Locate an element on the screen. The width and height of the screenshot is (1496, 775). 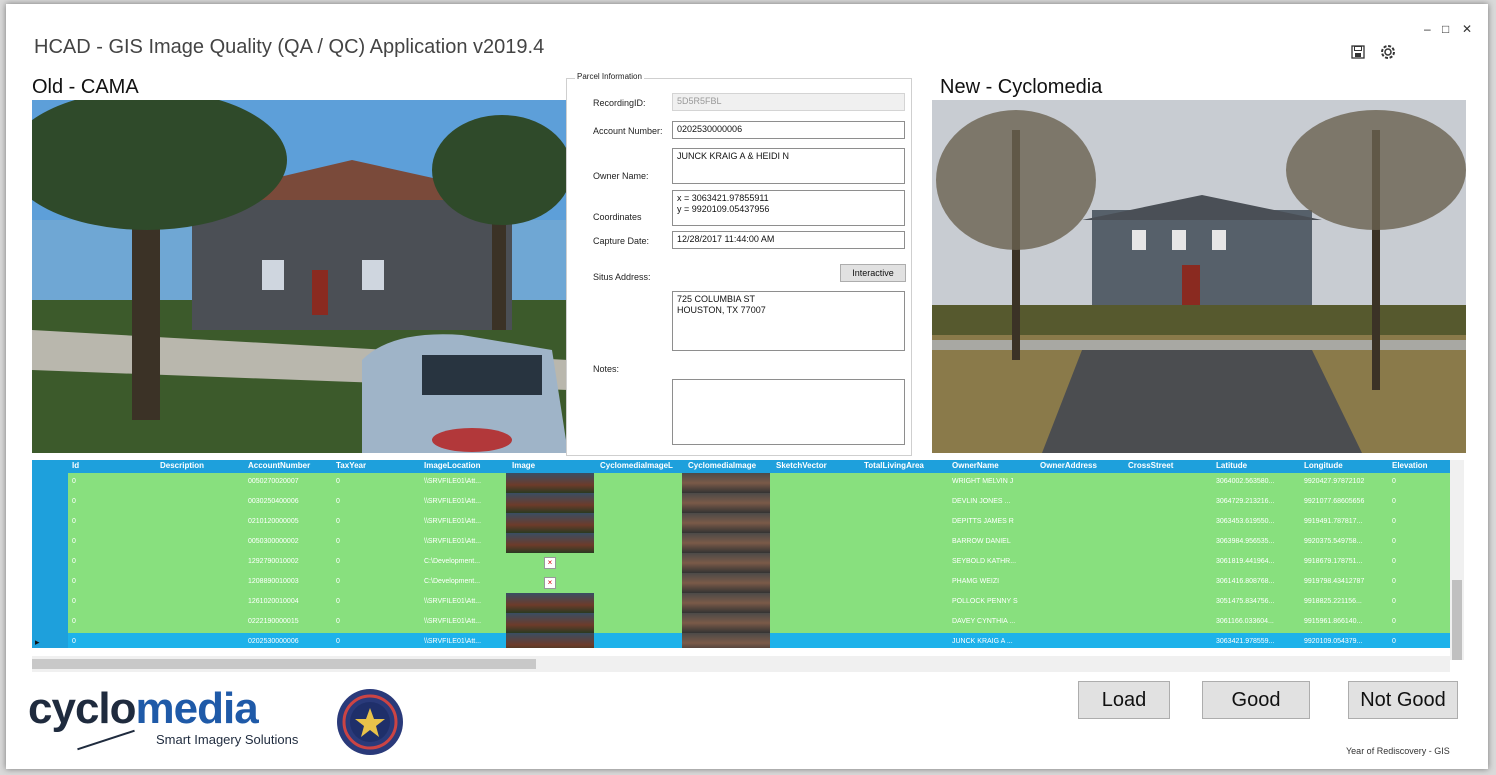
maximize-button: □ is located at coordinates (1445, 29).